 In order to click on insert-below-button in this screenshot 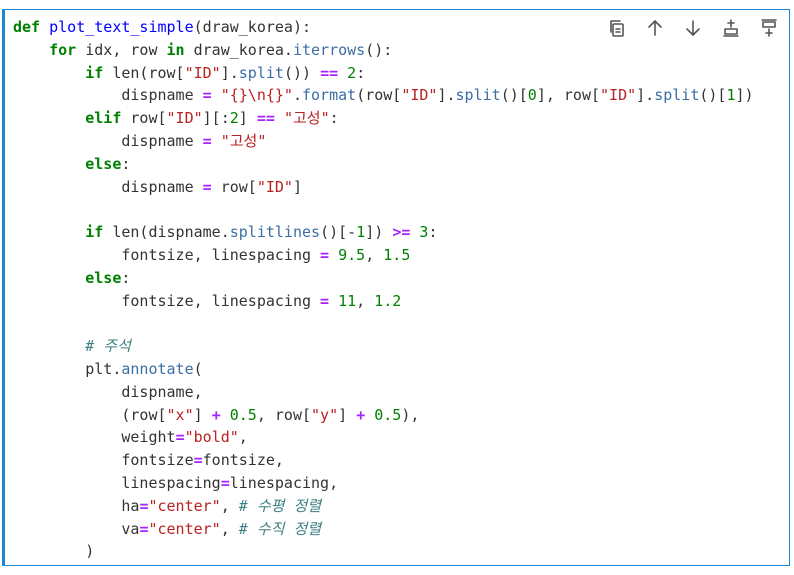, I will do `click(769, 30)`.